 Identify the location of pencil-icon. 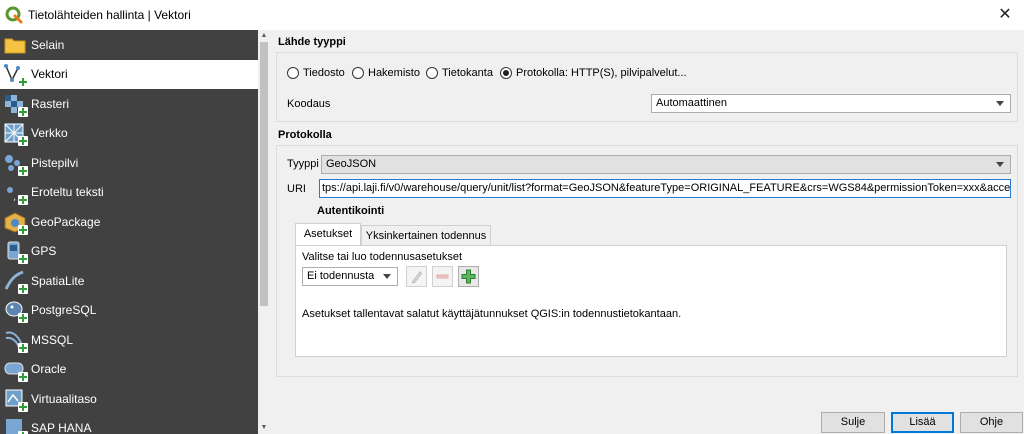
(417, 277).